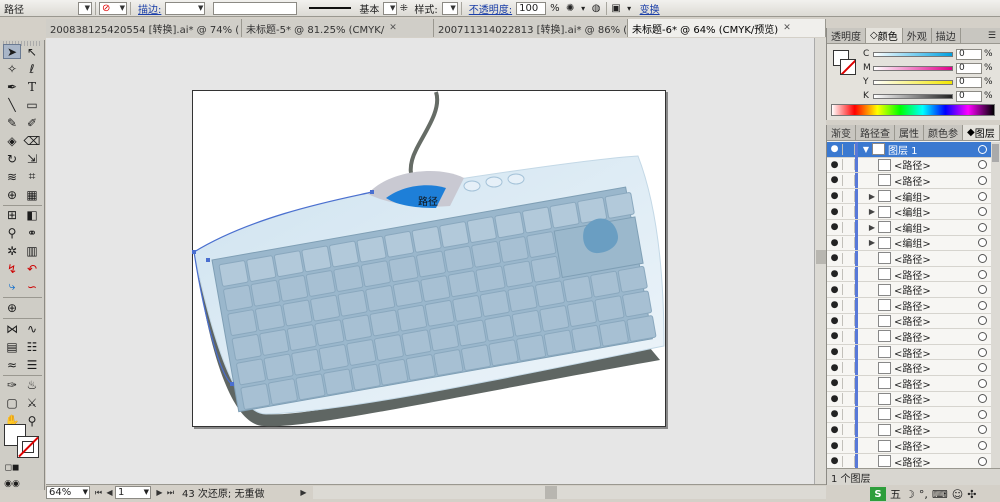  What do you see at coordinates (144, 28) in the screenshot?
I see `doc-tab-1: 20083812542055​4 [转换].ai* @ 74% (✕` at bounding box center [144, 28].